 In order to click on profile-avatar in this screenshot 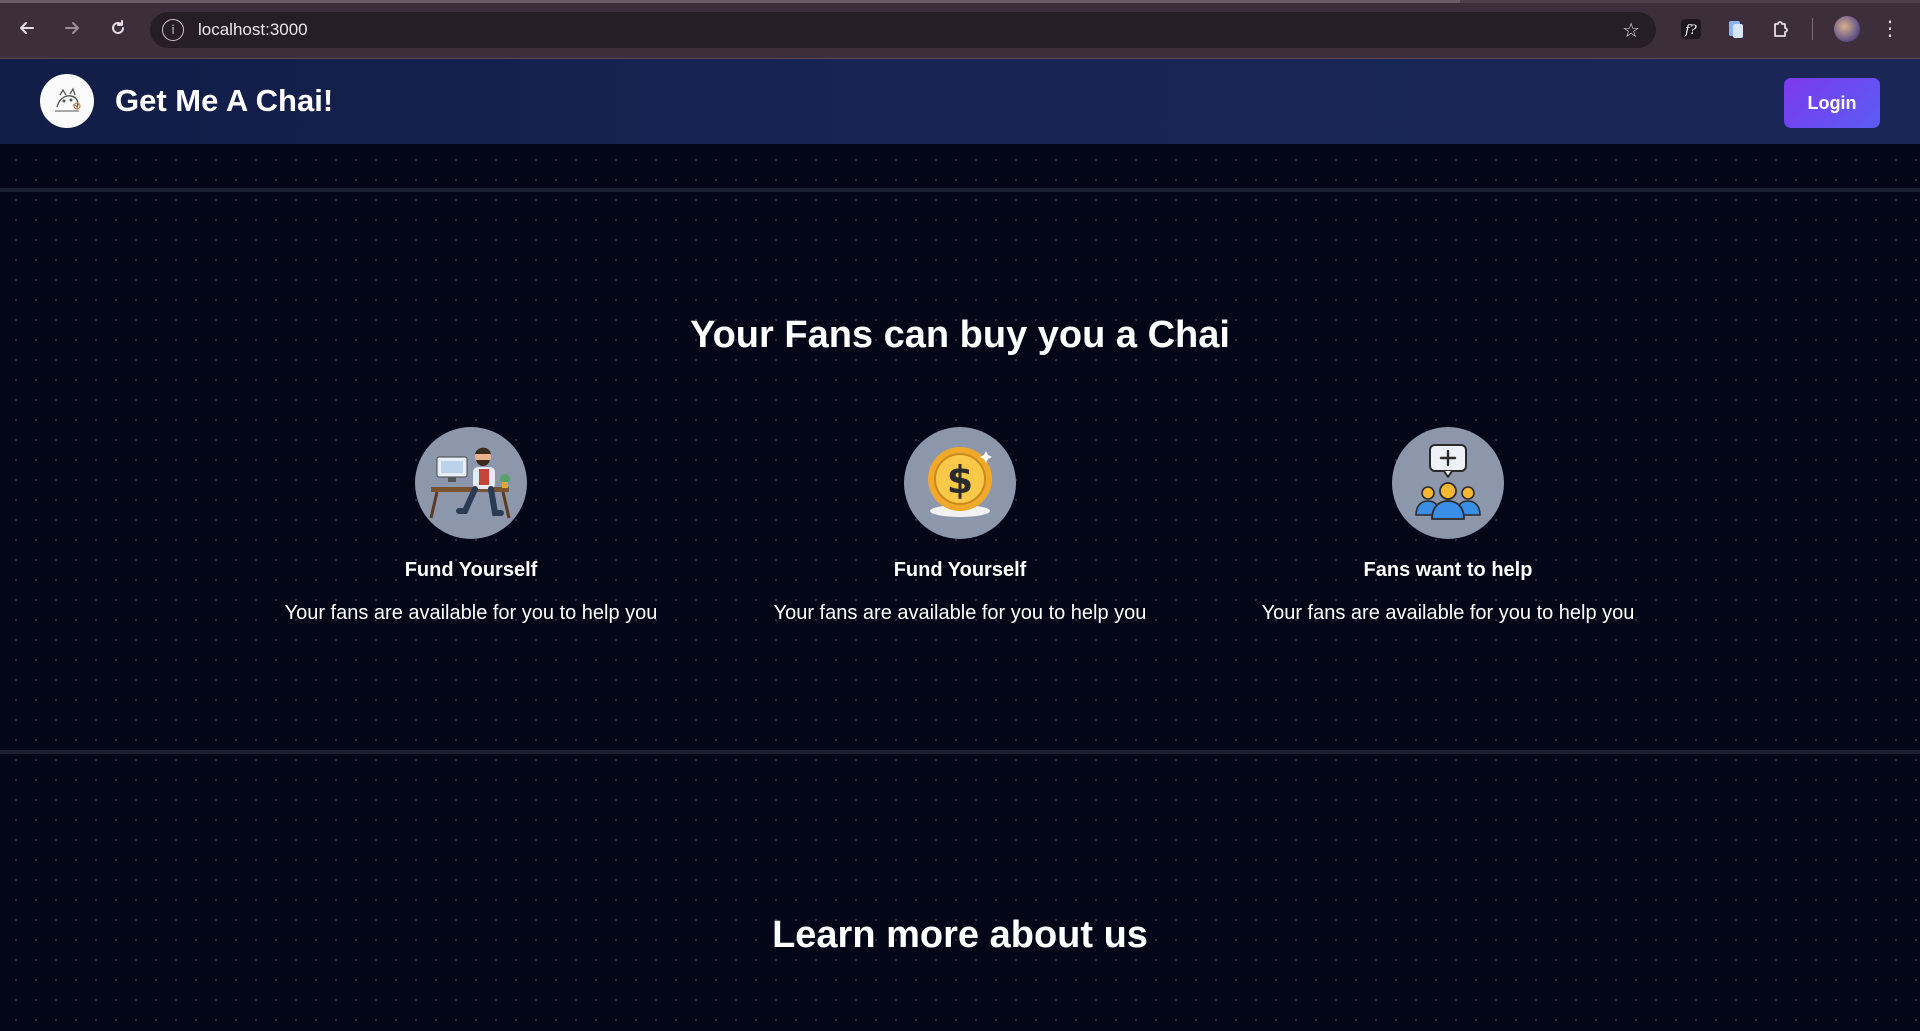, I will do `click(1847, 29)`.